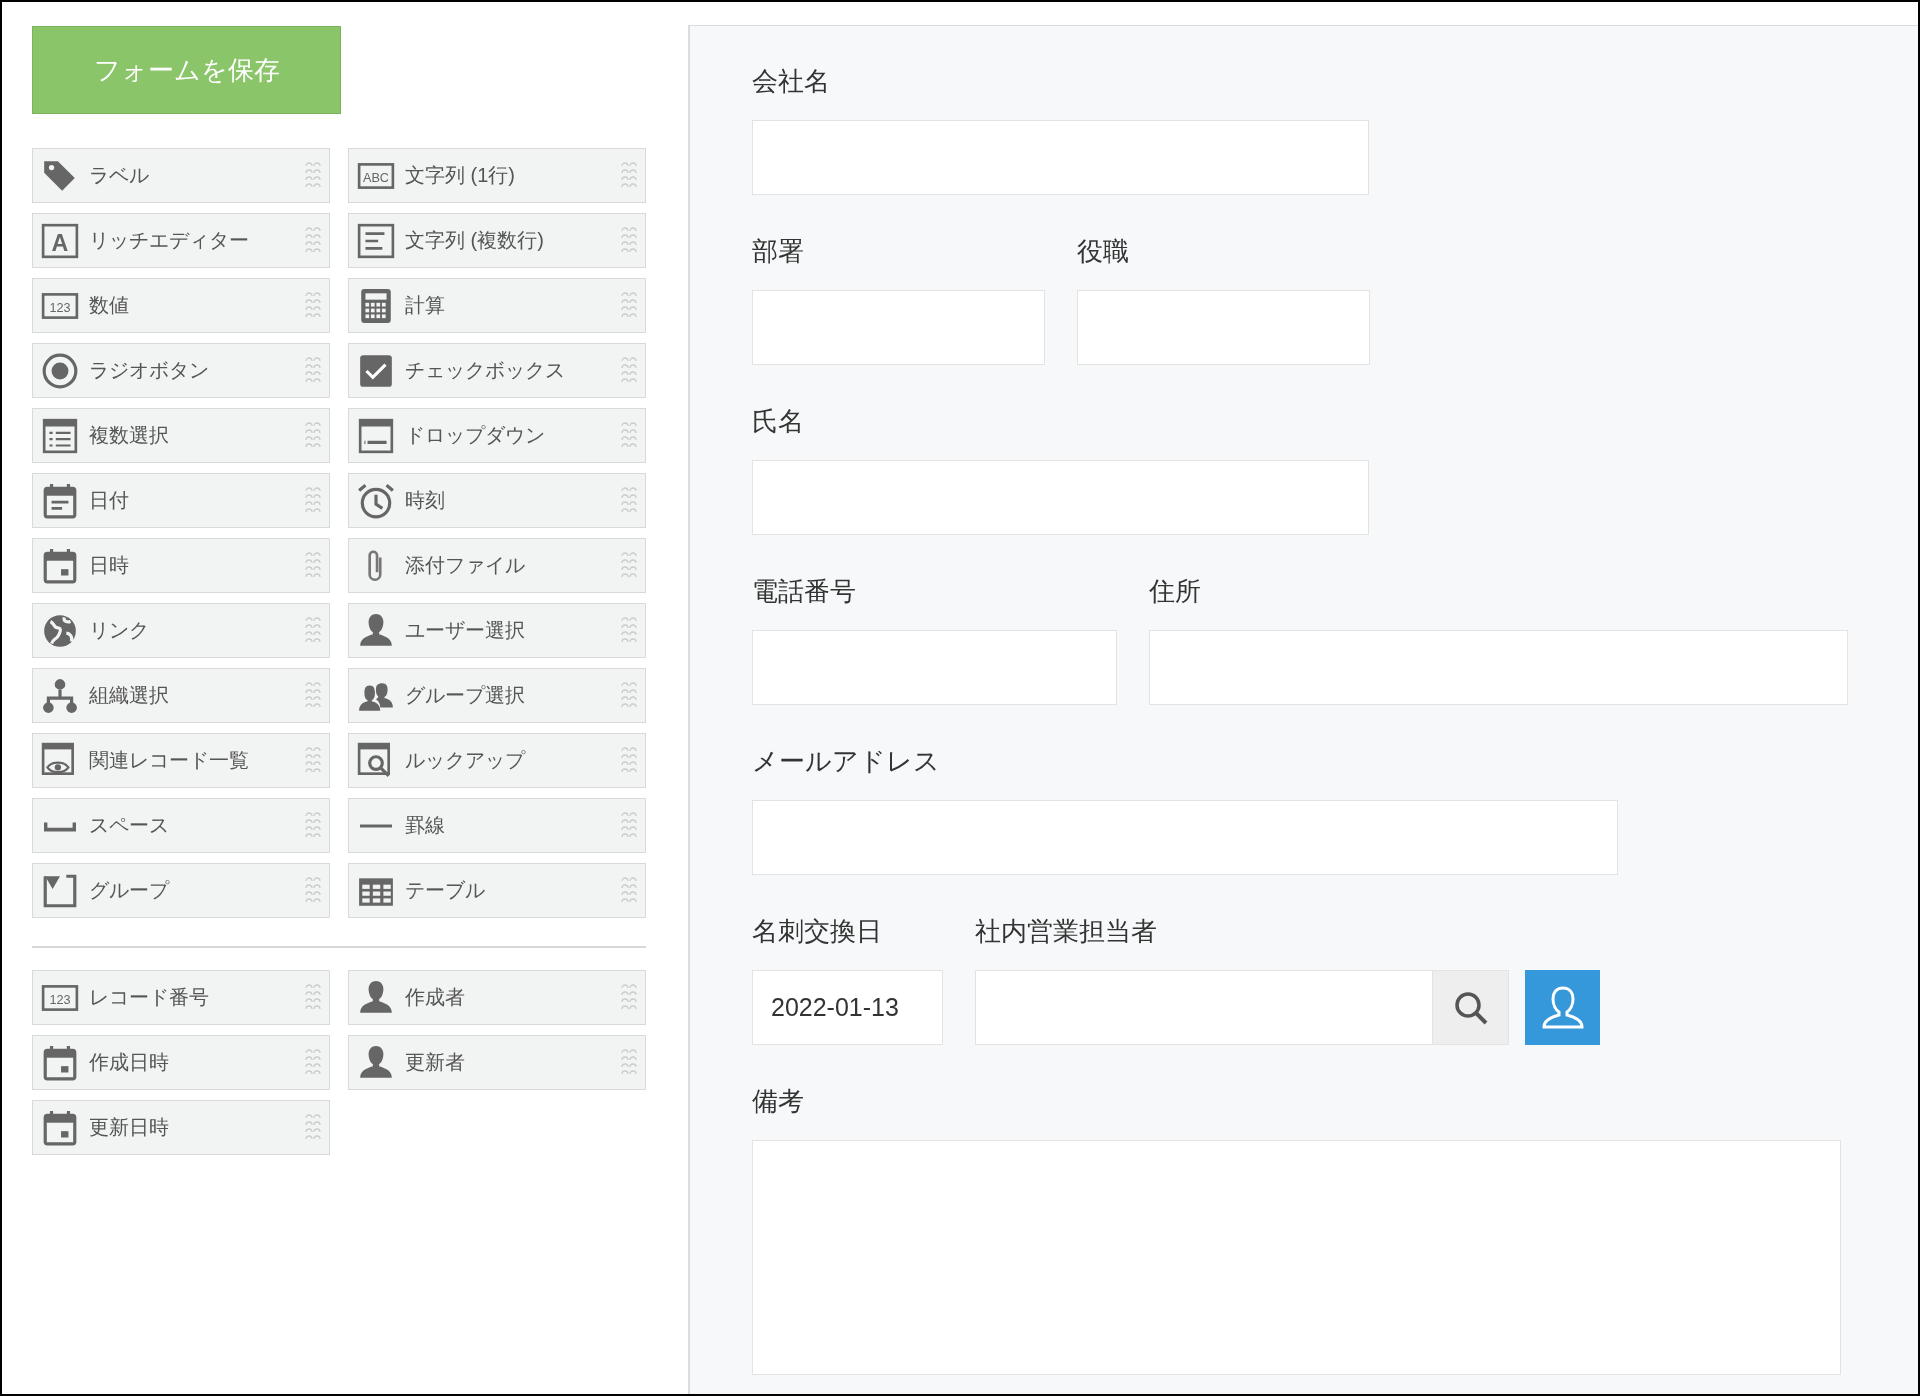 The width and height of the screenshot is (1920, 1396). What do you see at coordinates (181, 435) in the screenshot?
I see `field-palette-item: 複数選択` at bounding box center [181, 435].